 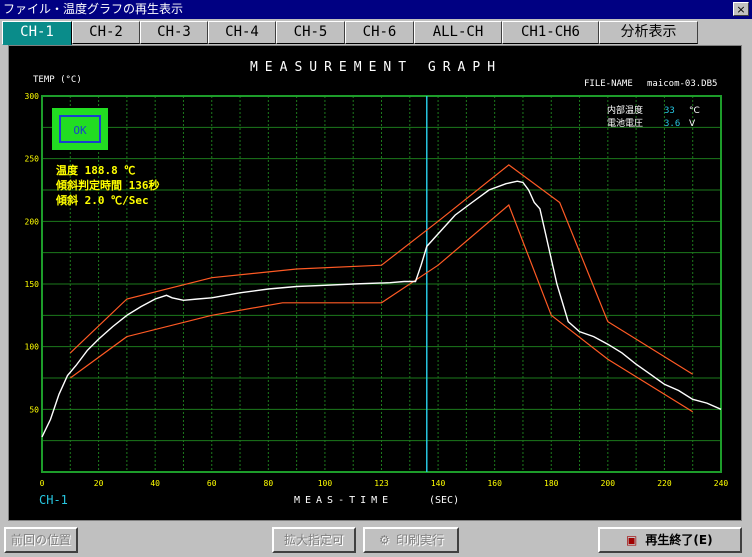 I want to click on previous-position-button: 前回の位置, so click(x=41, y=540).